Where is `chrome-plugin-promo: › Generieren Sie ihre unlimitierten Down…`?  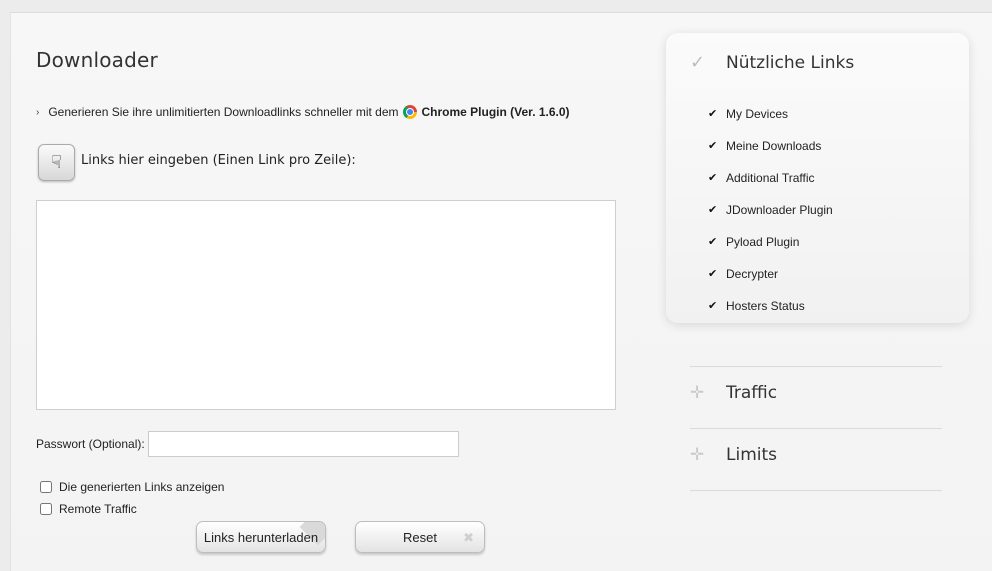 chrome-plugin-promo: › Generieren Sie ihre unlimitierten Down… is located at coordinates (303, 112).